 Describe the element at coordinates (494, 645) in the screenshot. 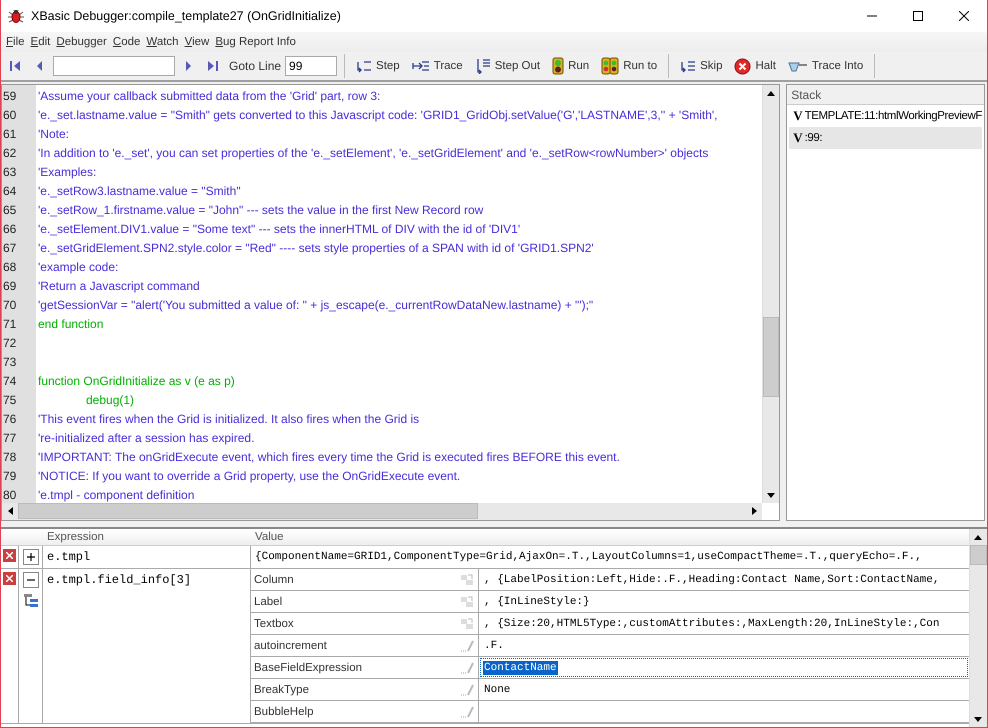

I see `property-value: .F.` at that location.